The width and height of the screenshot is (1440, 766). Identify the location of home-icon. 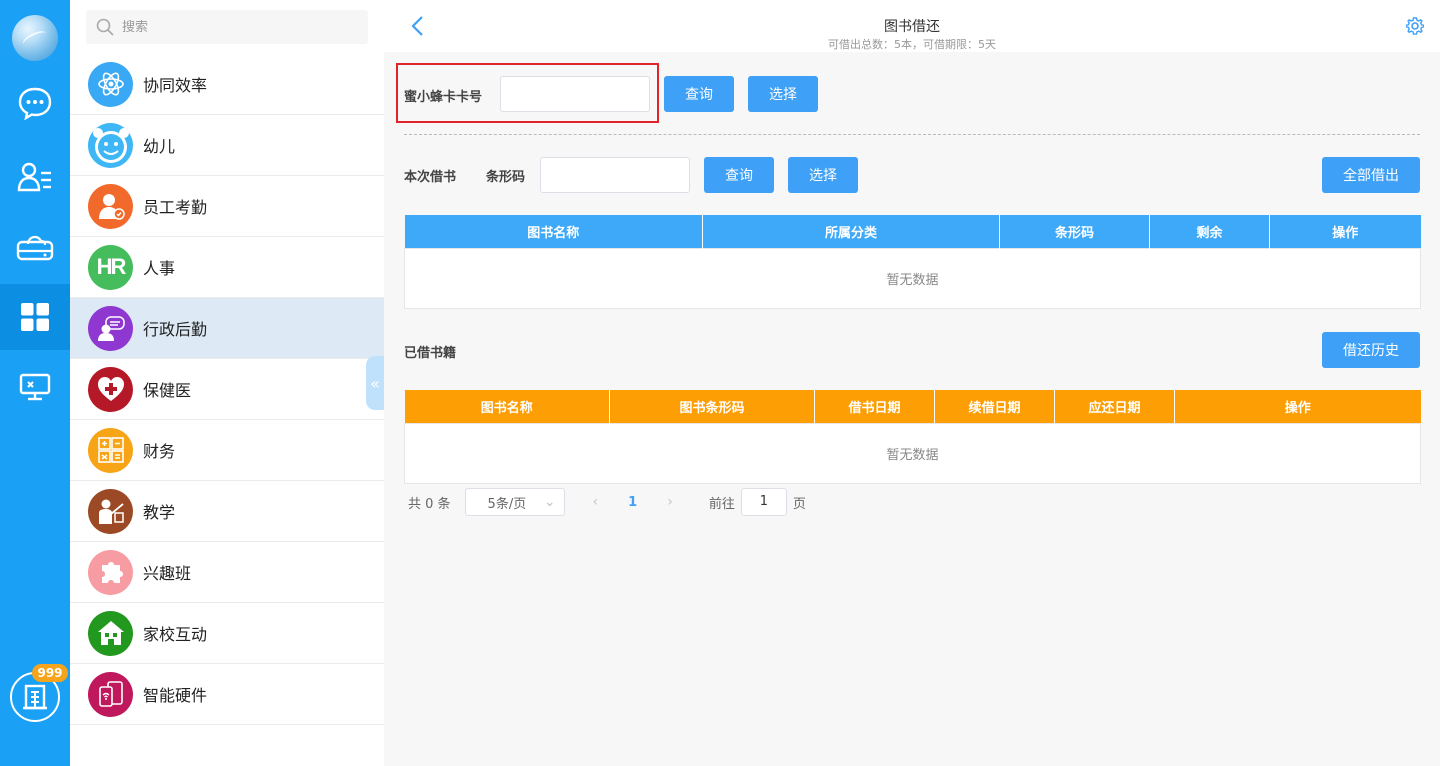
(110, 633).